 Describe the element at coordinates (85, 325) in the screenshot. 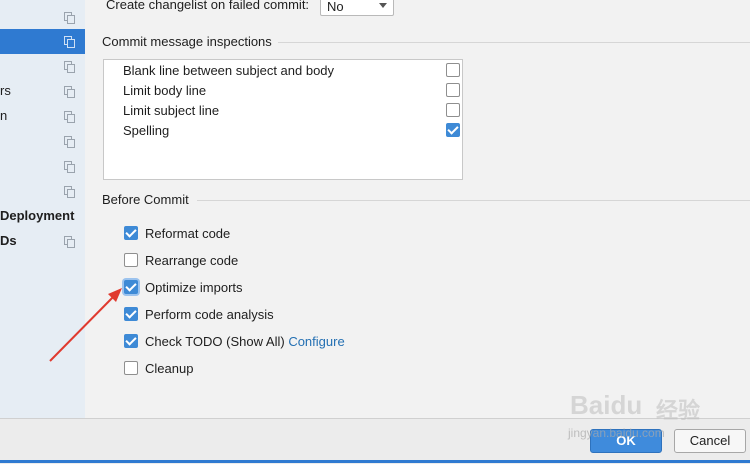

I see `annotation-arrow-icon` at that location.